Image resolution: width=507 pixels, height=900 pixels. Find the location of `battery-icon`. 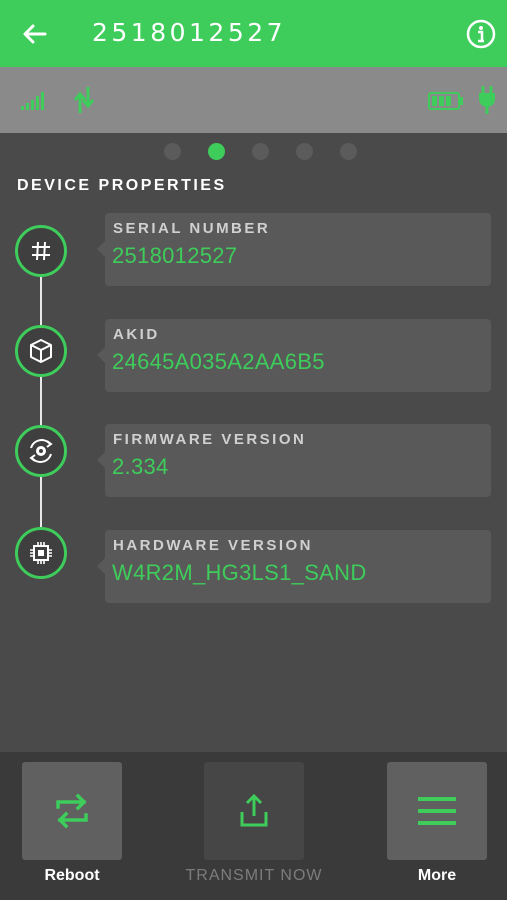

battery-icon is located at coordinates (445, 101).